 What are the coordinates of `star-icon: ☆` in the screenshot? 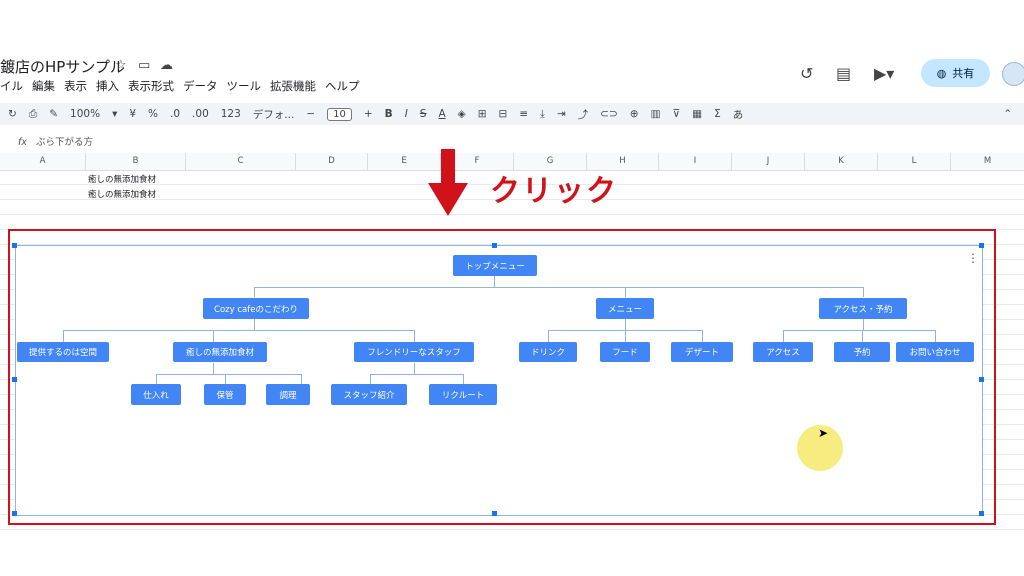 It's located at (121, 65).